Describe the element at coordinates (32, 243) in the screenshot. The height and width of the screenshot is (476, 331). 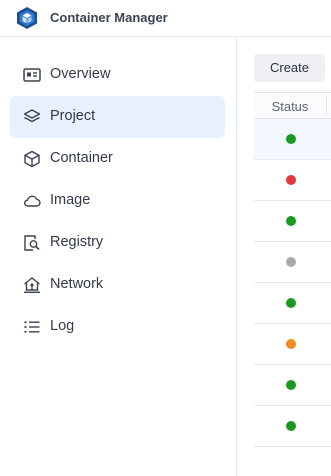
I see `registry-search-icon` at that location.